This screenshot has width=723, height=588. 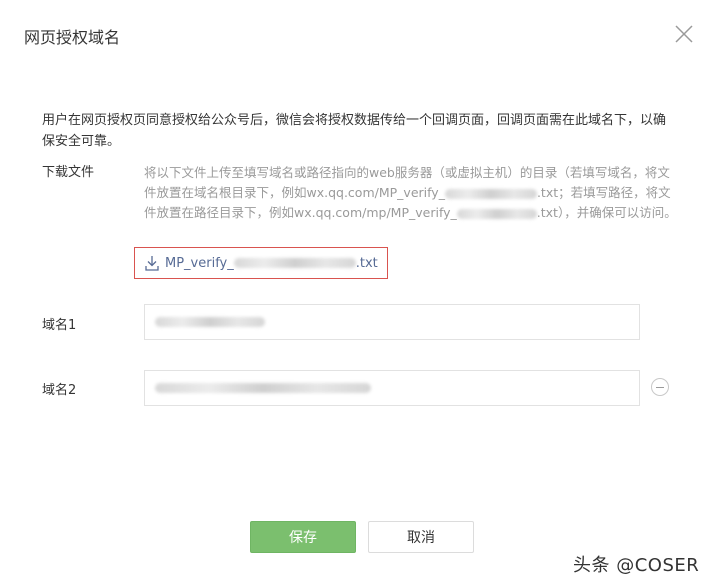 What do you see at coordinates (660, 387) in the screenshot?
I see `remove-domain-icon` at bounding box center [660, 387].